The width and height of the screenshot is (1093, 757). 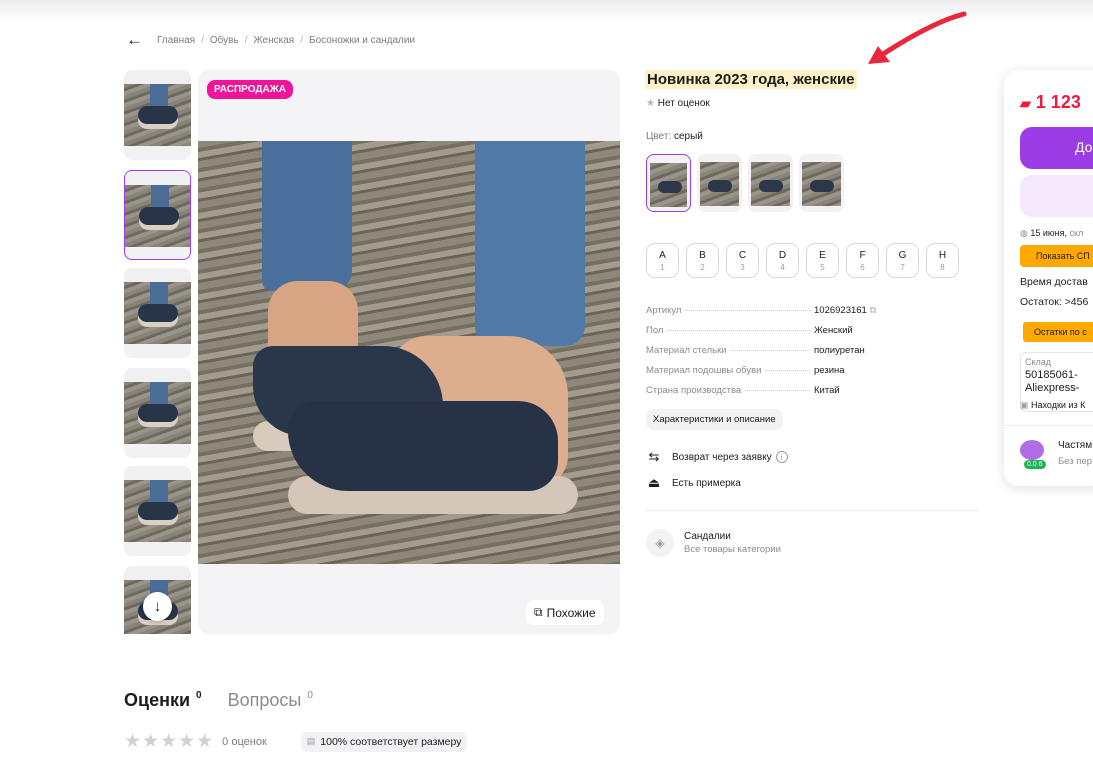 I want to click on spec-row: Артикул 1026923161 ⧉, so click(x=771, y=310).